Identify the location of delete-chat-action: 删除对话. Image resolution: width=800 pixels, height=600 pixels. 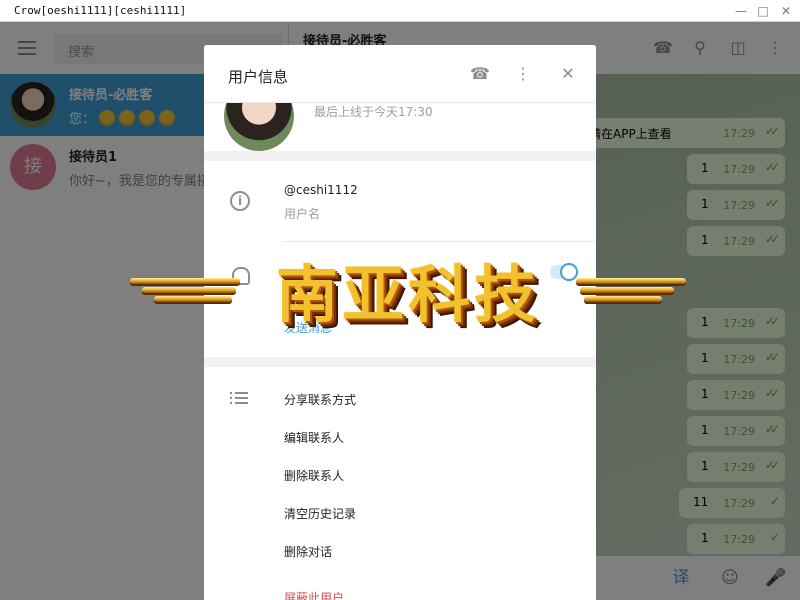
(308, 551).